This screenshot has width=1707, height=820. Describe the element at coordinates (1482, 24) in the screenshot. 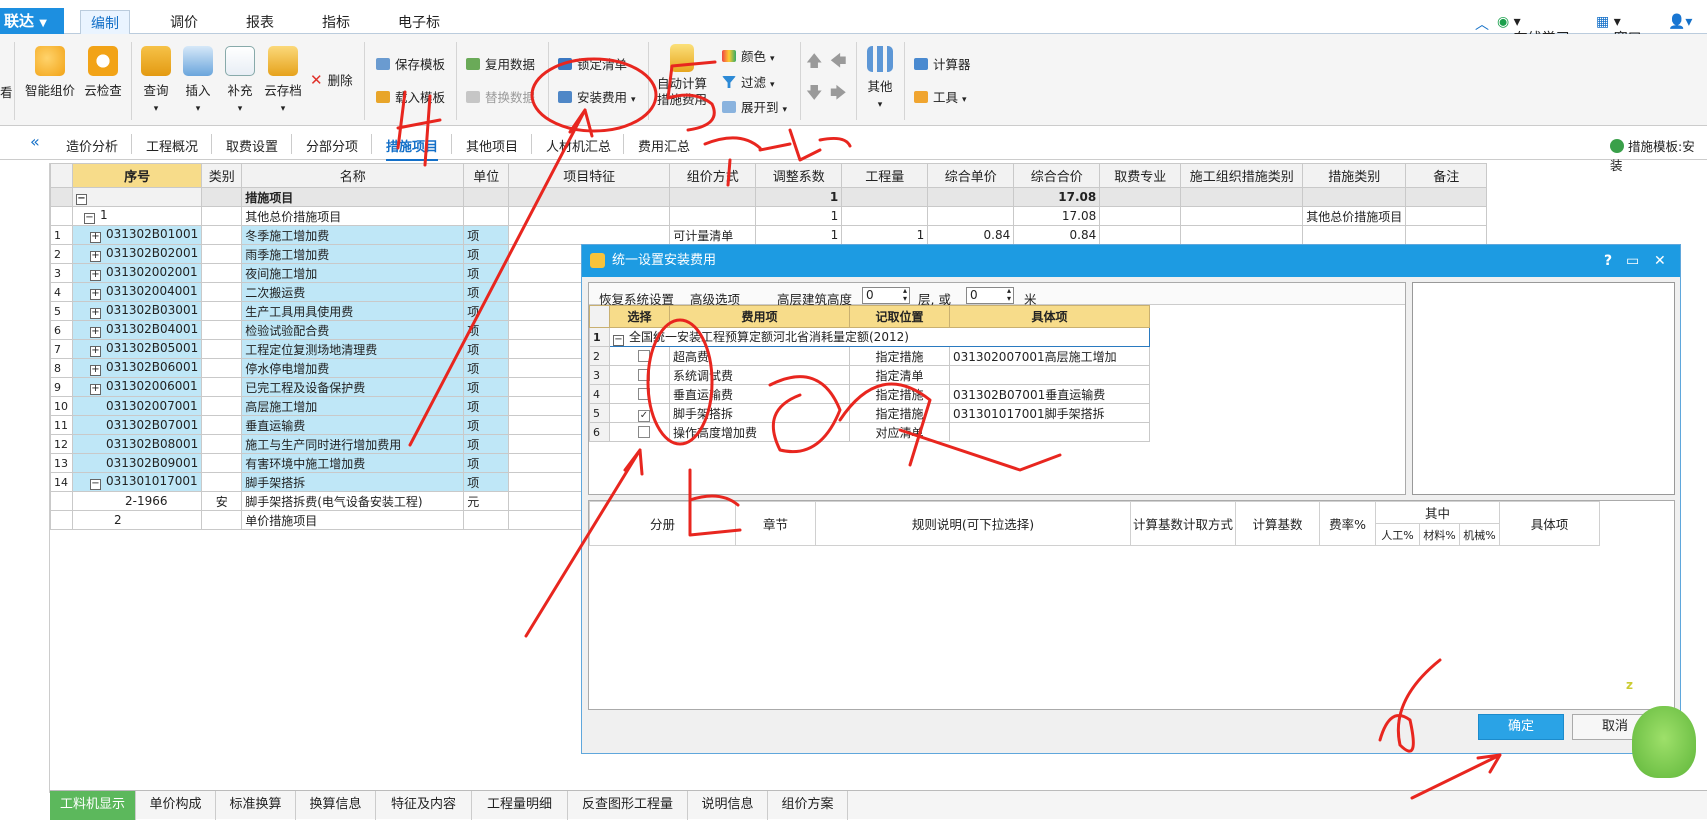

I see `chevron-up-icon: ︿` at that location.